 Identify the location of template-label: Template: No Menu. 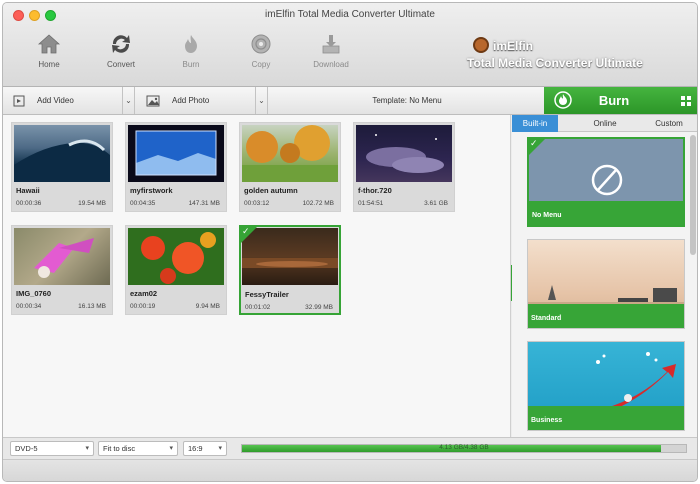
(407, 100).